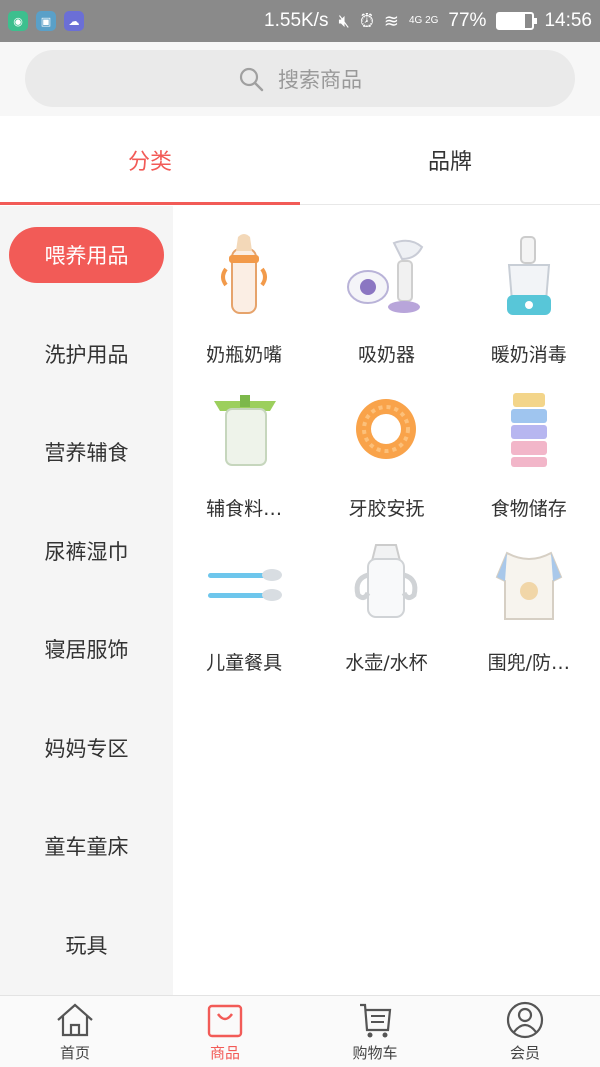  Describe the element at coordinates (244, 663) in the screenshot. I see `subcategory-label: 儿童餐具` at that location.